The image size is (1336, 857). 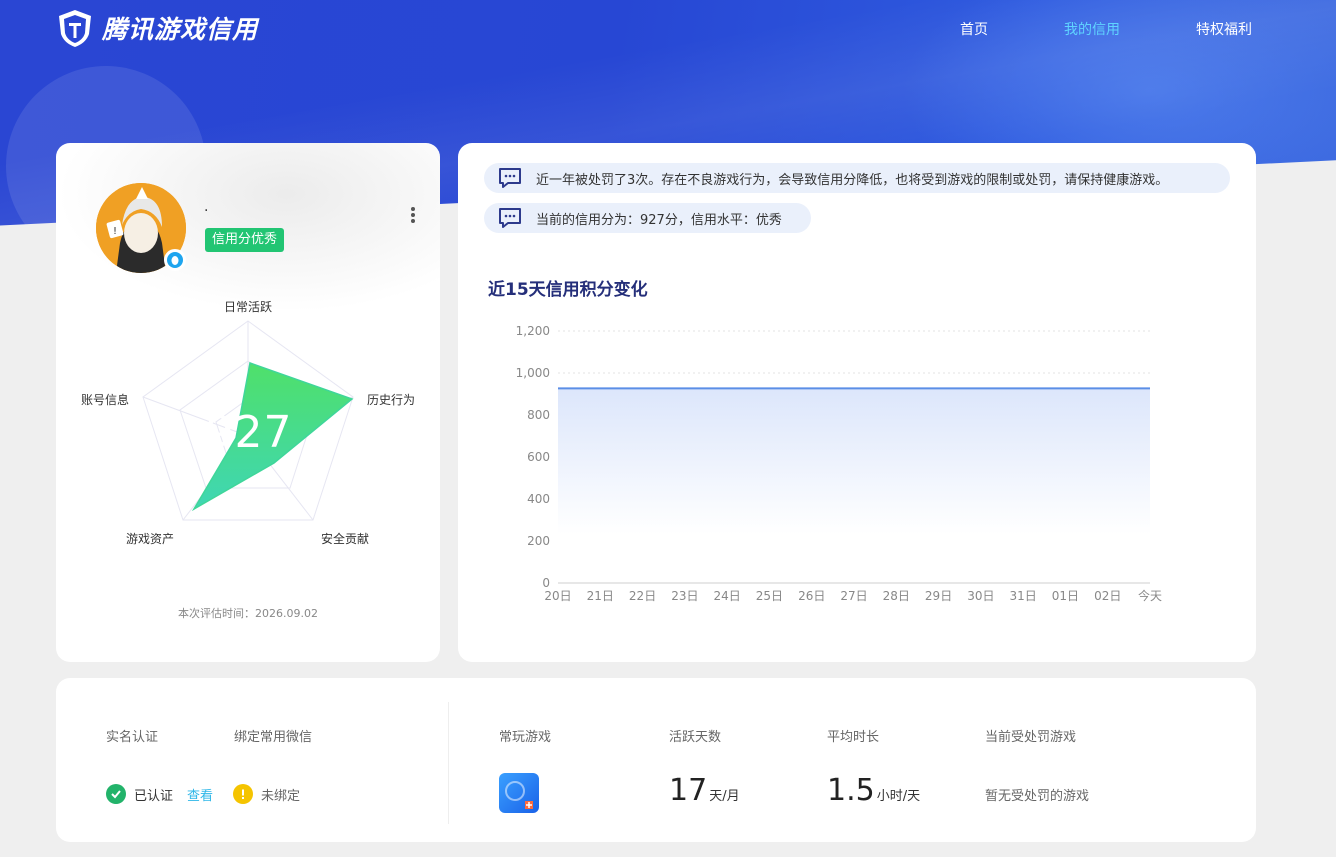 What do you see at coordinates (175, 260) in the screenshot?
I see `qq-penguin-icon` at bounding box center [175, 260].